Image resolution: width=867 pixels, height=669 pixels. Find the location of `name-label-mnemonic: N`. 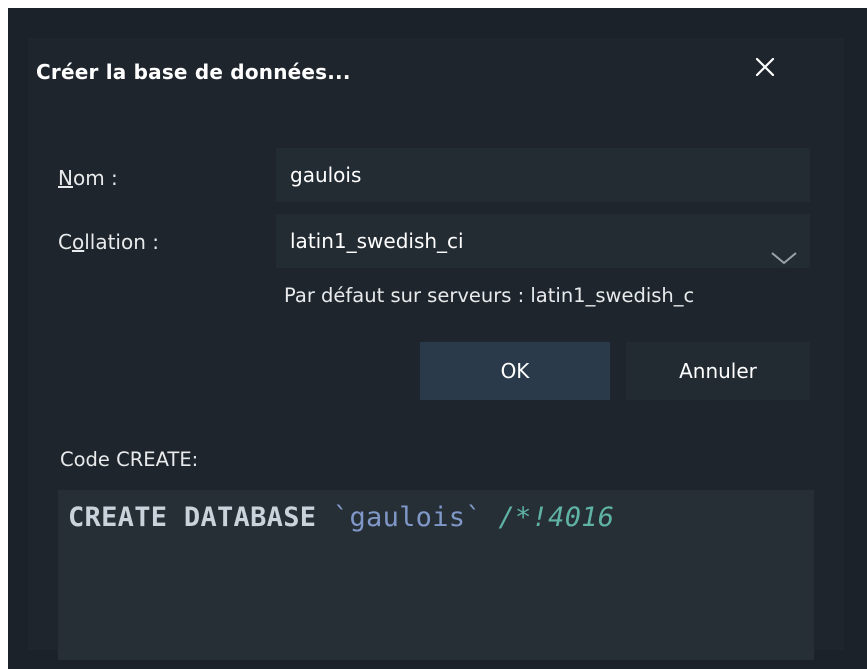

name-label-mnemonic: N is located at coordinates (65, 178).